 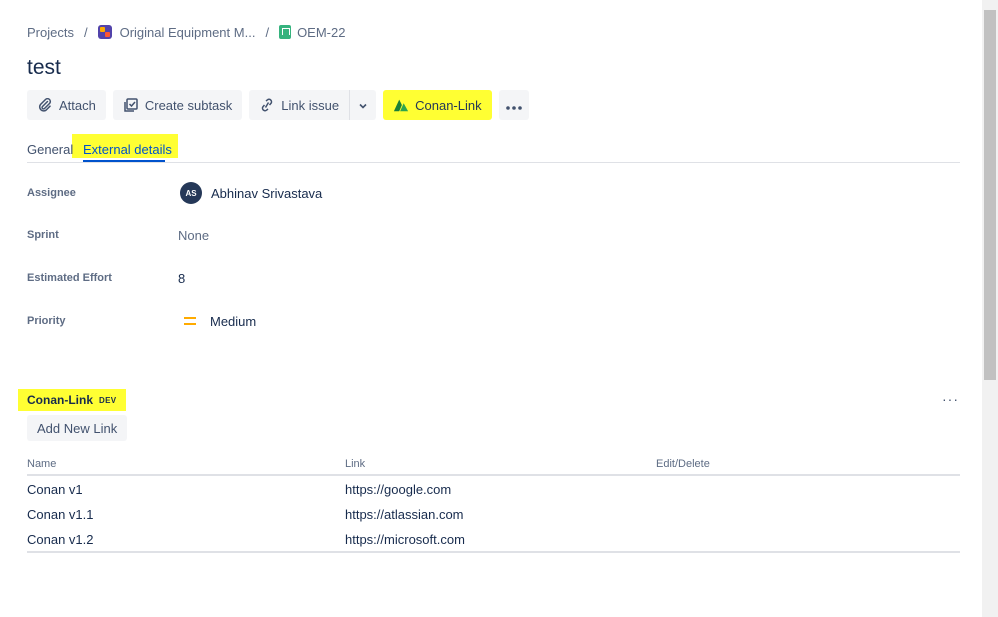 What do you see at coordinates (118, 235) in the screenshot?
I see `field-sprint: Sprint None` at bounding box center [118, 235].